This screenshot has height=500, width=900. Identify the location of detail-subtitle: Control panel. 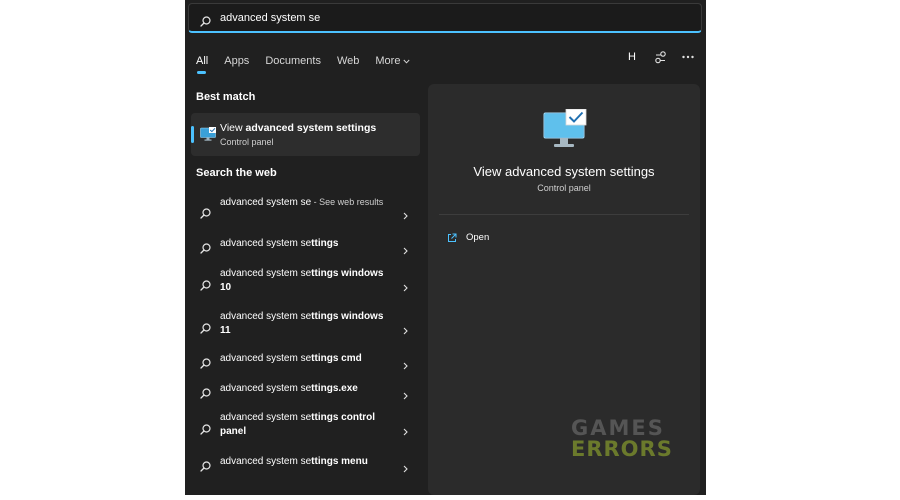
(564, 188).